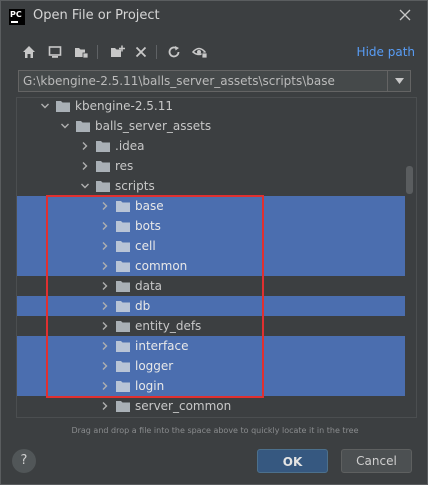 The image size is (428, 485). What do you see at coordinates (143, 306) in the screenshot?
I see `tree-row-label: db` at bounding box center [143, 306].